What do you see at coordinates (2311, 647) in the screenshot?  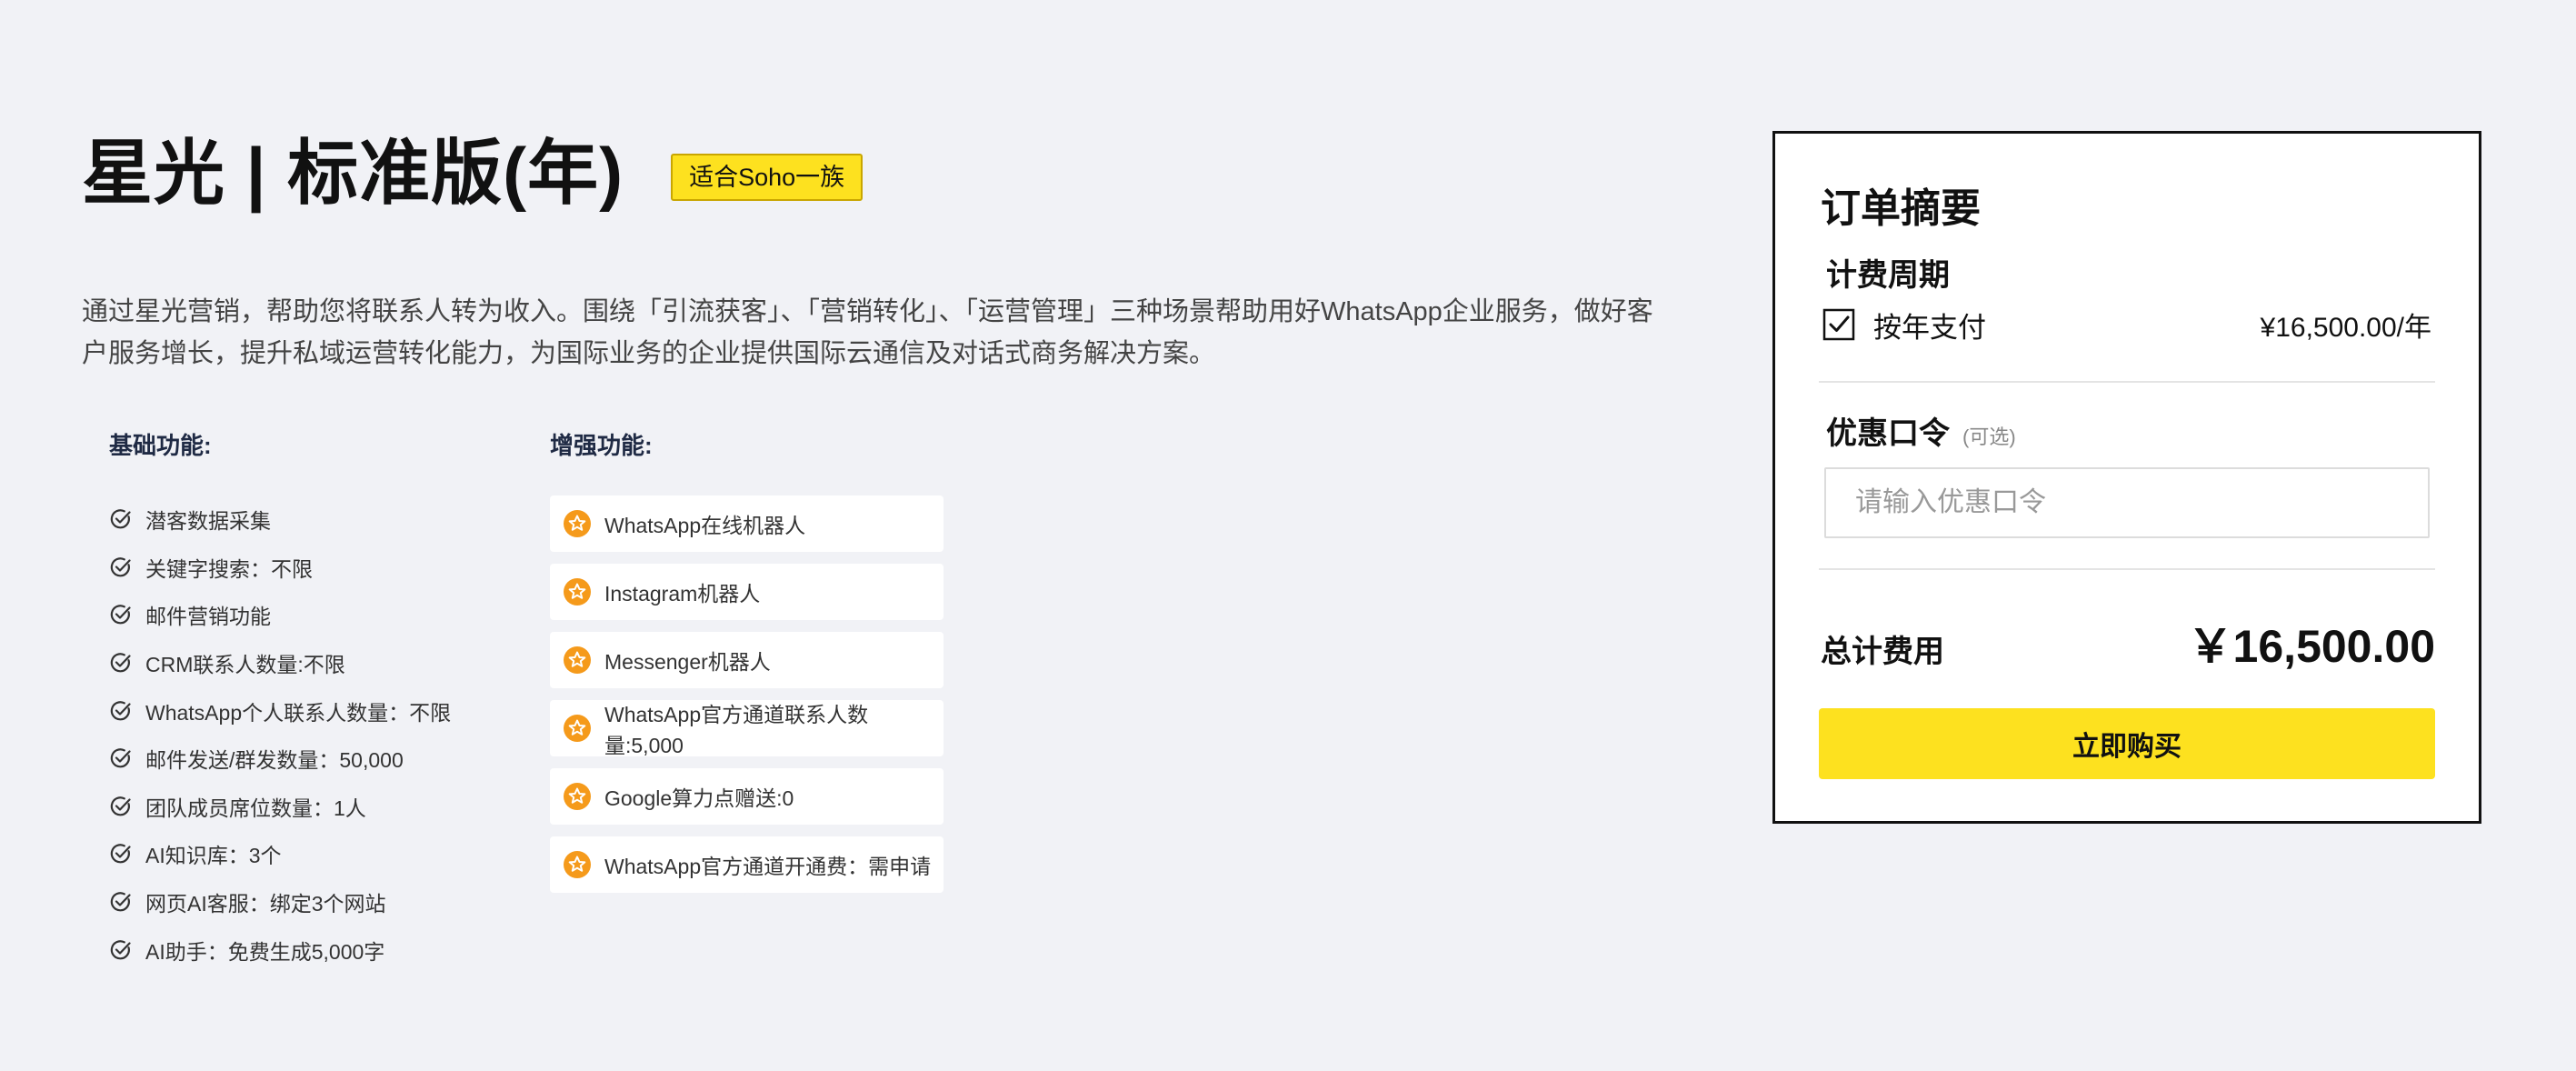 I see `total-value: ￥16,500.00` at bounding box center [2311, 647].